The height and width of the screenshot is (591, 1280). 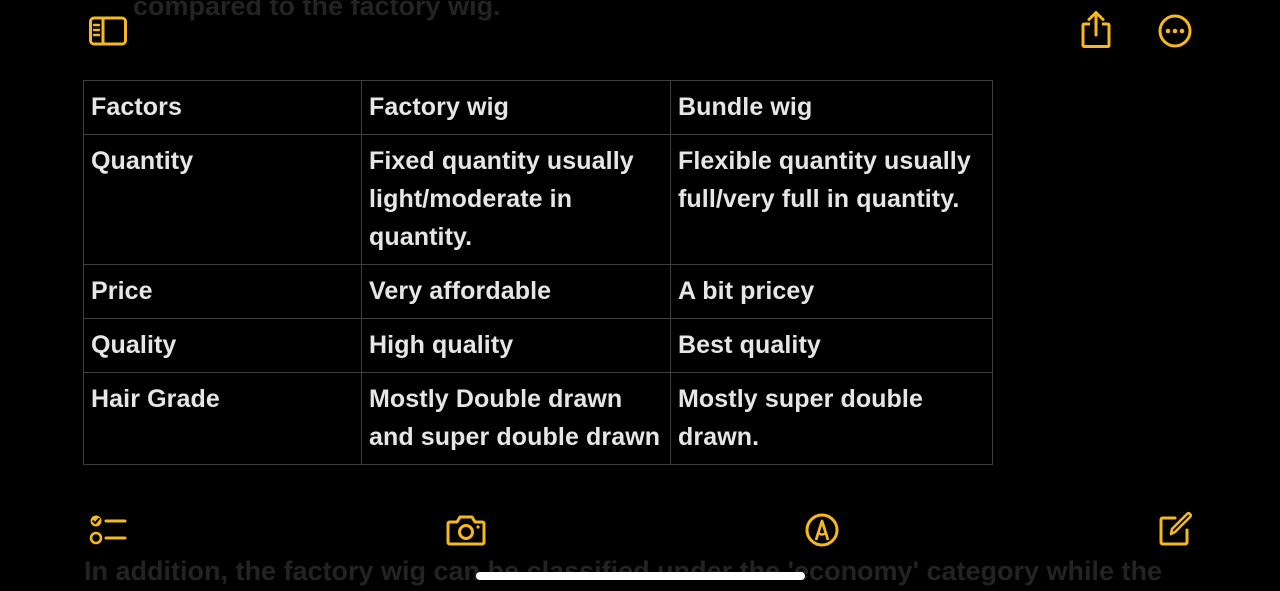 I want to click on table-cell: Very affordable, so click(x=516, y=291).